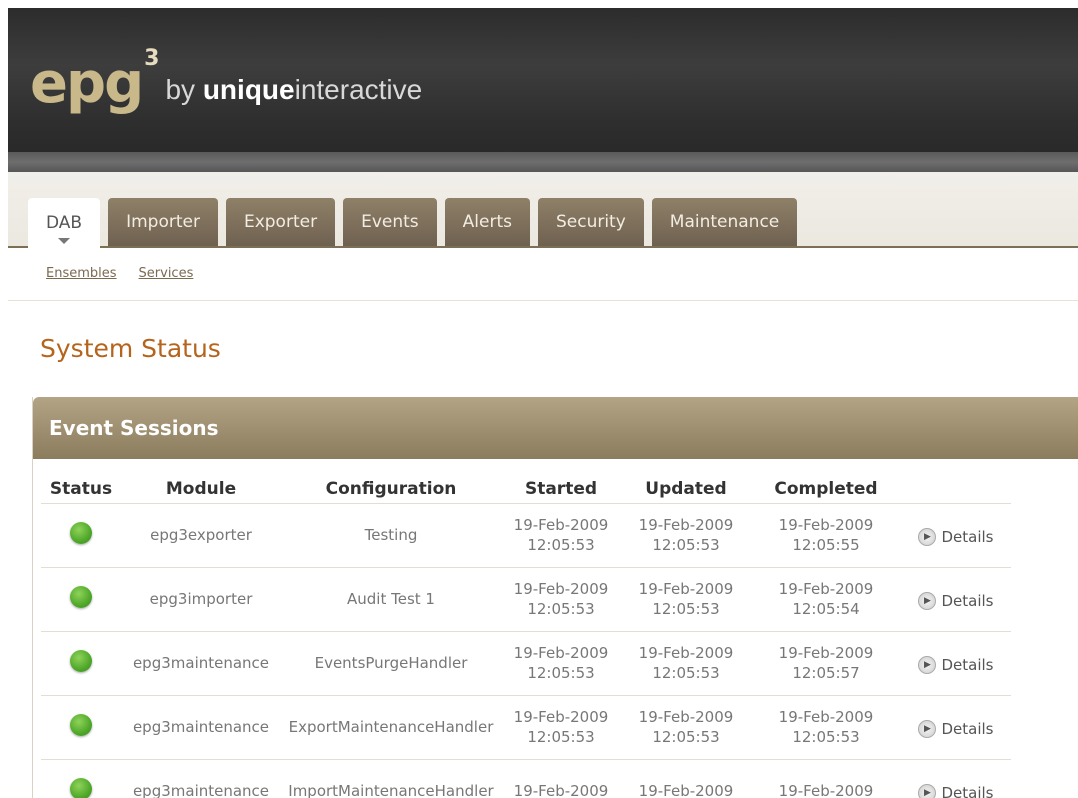 Image resolution: width=1078 pixels, height=798 pixels. What do you see at coordinates (248, 89) in the screenshot?
I see `logo-company-bold: unique` at bounding box center [248, 89].